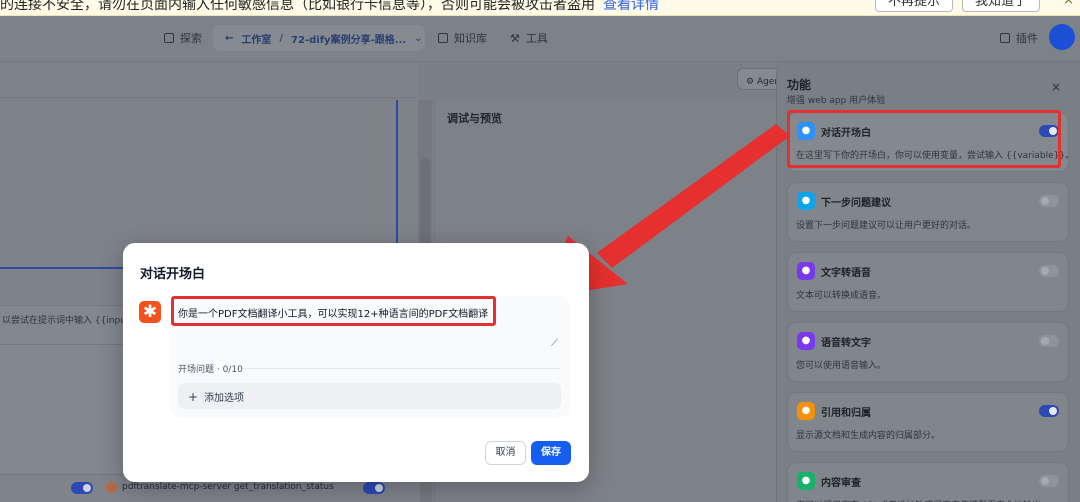 The image size is (1080, 502). Describe the element at coordinates (806, 481) in the screenshot. I see `shield-icon: ●` at that location.